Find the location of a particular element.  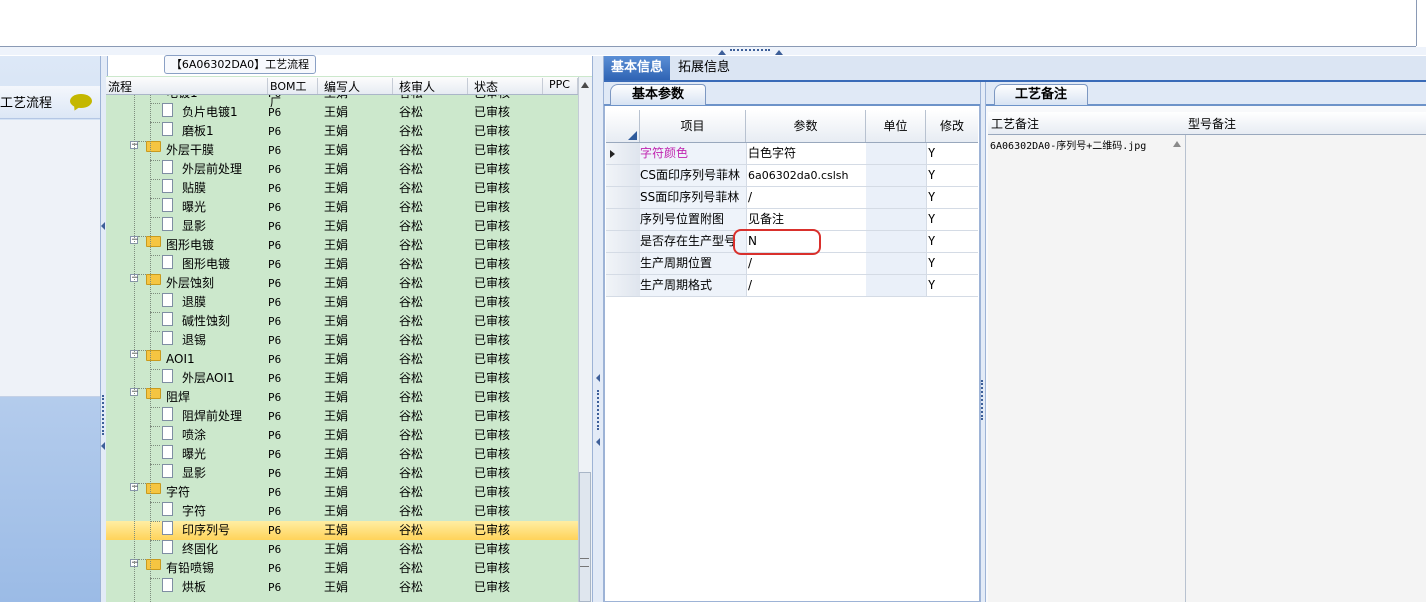

param-row: 生产周期位置 / Y is located at coordinates (792, 264).